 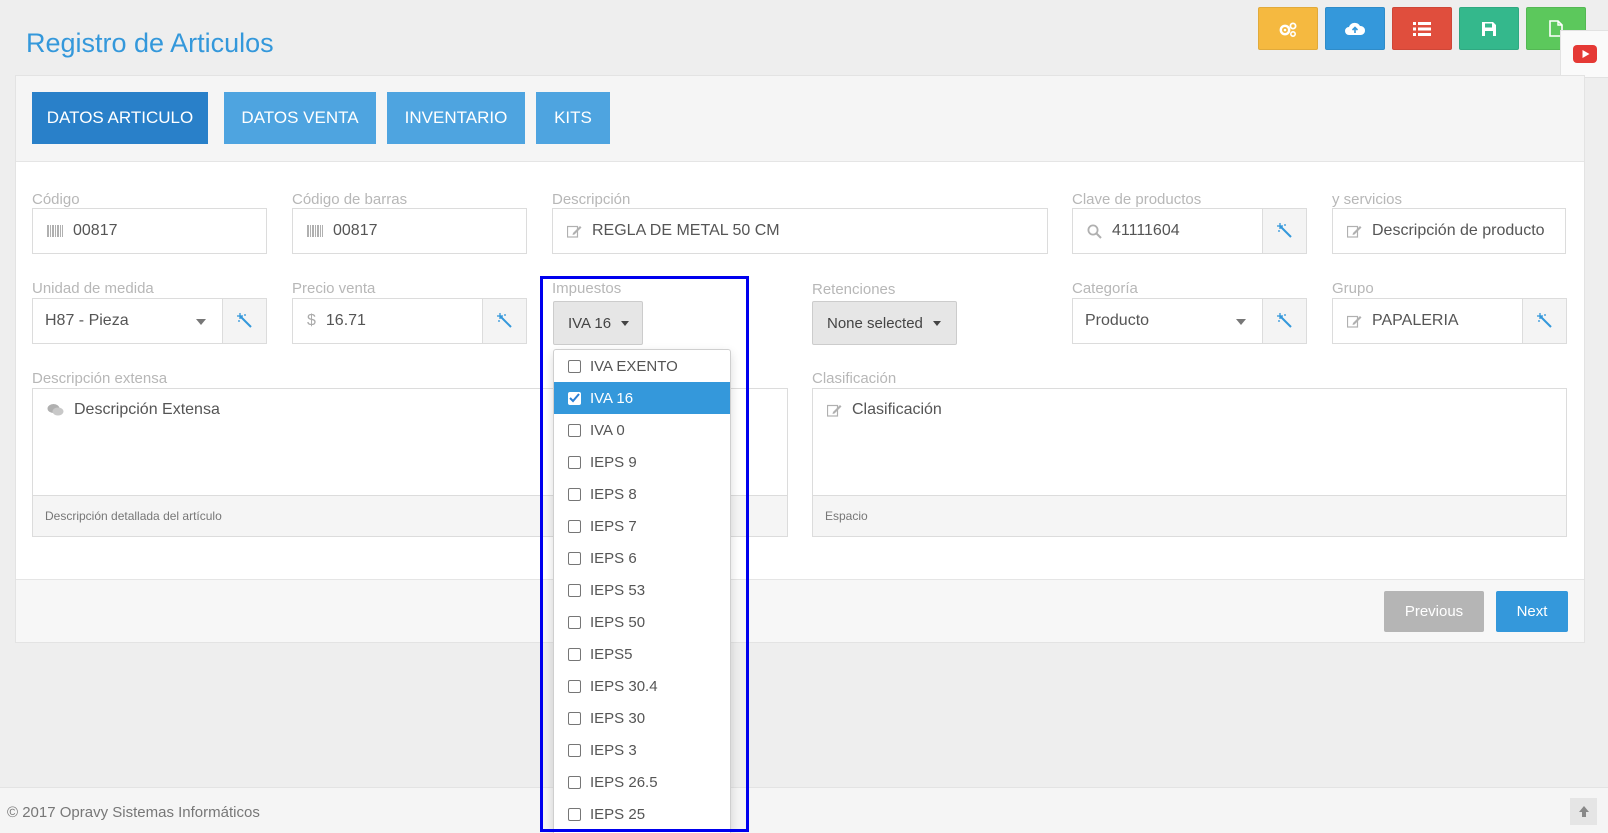 I want to click on next-button: Next, so click(x=1532, y=611).